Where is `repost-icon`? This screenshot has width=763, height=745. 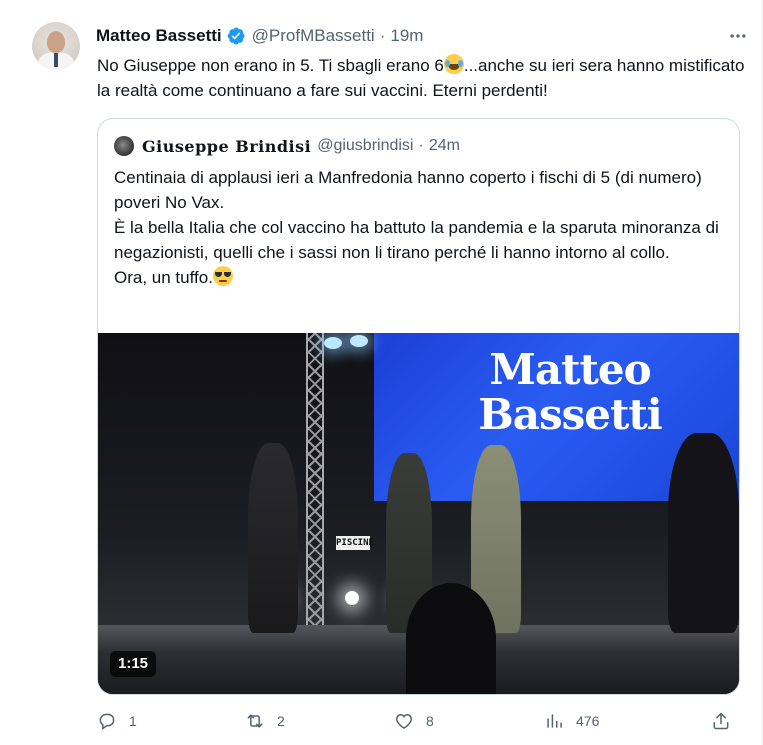 repost-icon is located at coordinates (255, 721).